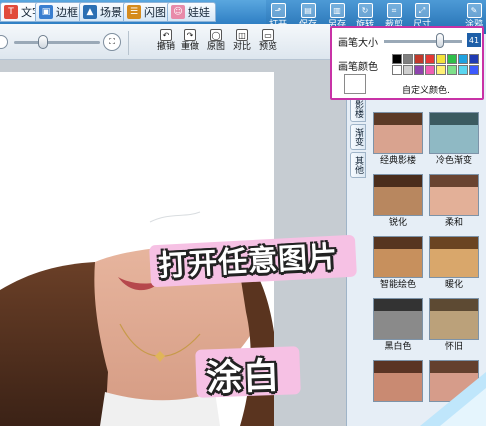  I want to click on tab-flash: ☰ 闪图, so click(147, 12).